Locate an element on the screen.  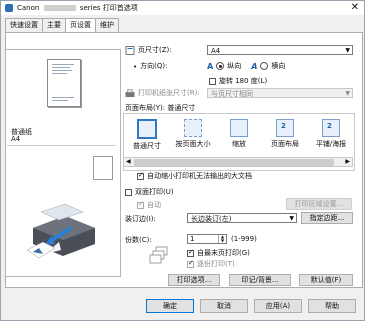
duplex-row: 双面打印(U) is located at coordinates (149, 192).